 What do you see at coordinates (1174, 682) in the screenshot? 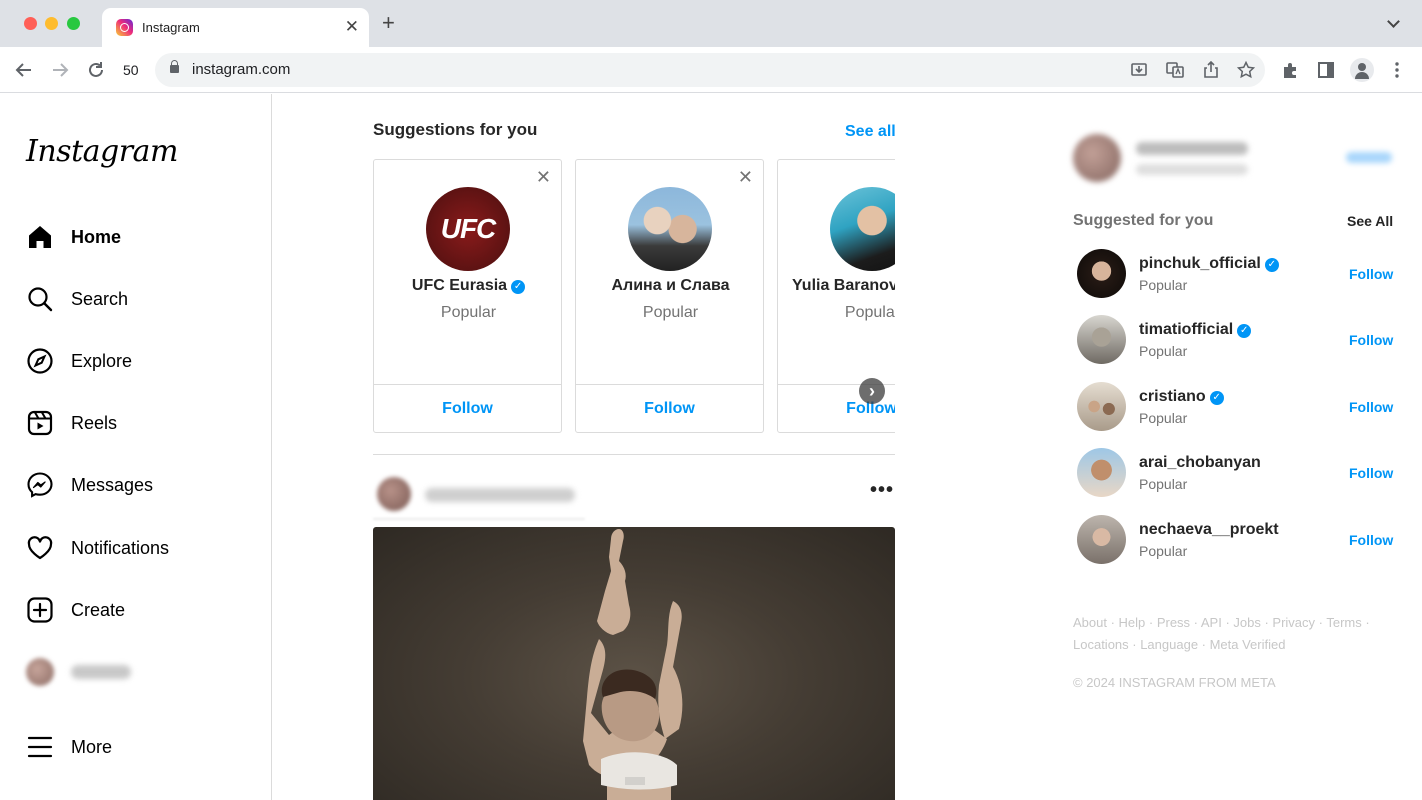
I see `copyright-text: © 2024 INSTAGRAM FROM META` at bounding box center [1174, 682].